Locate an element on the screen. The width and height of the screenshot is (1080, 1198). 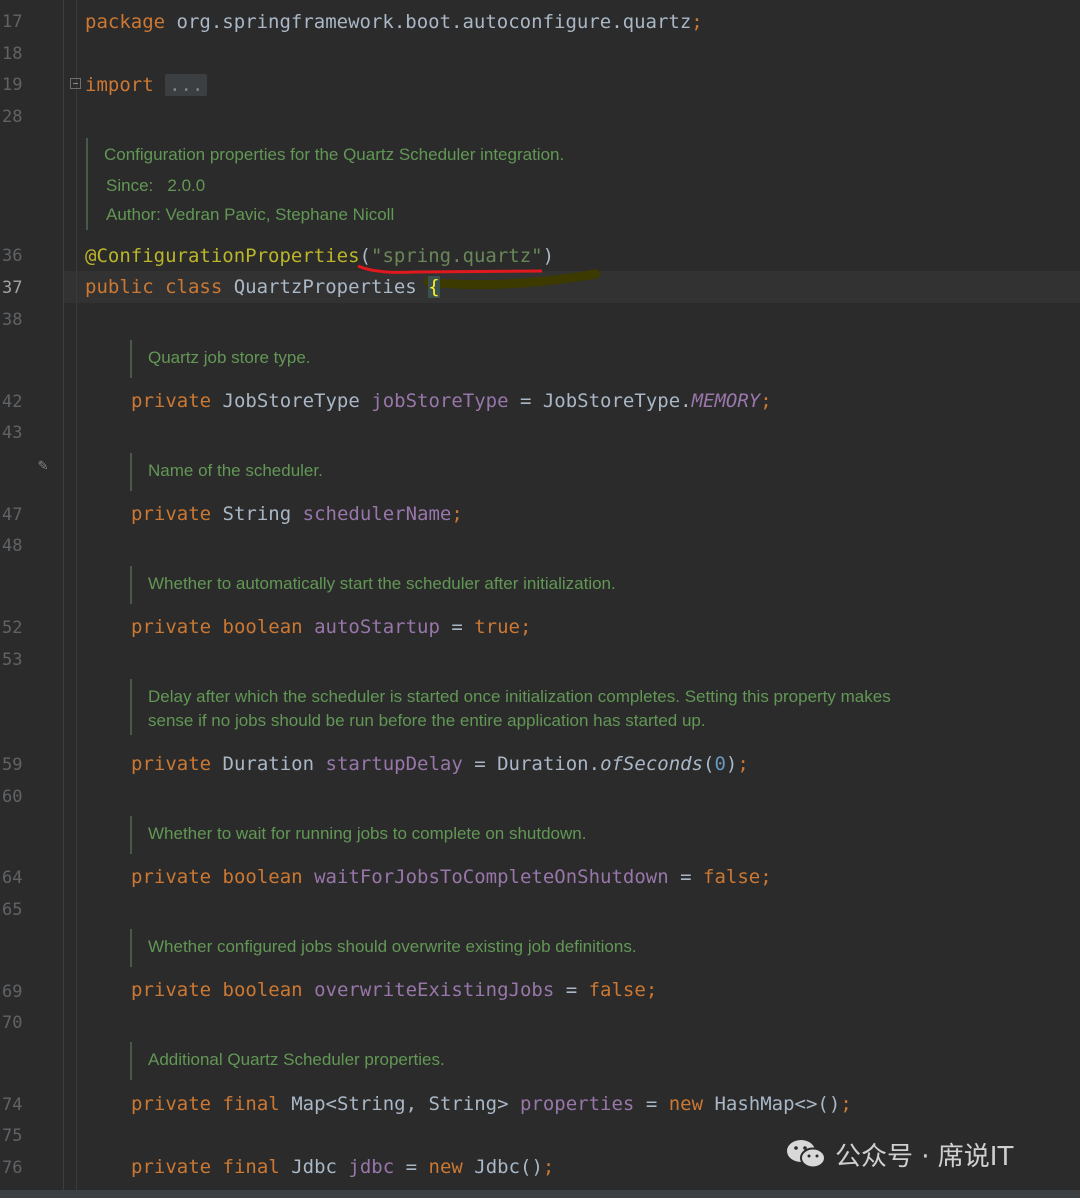
field-doc: Name of the scheduler. is located at coordinates (235, 470).